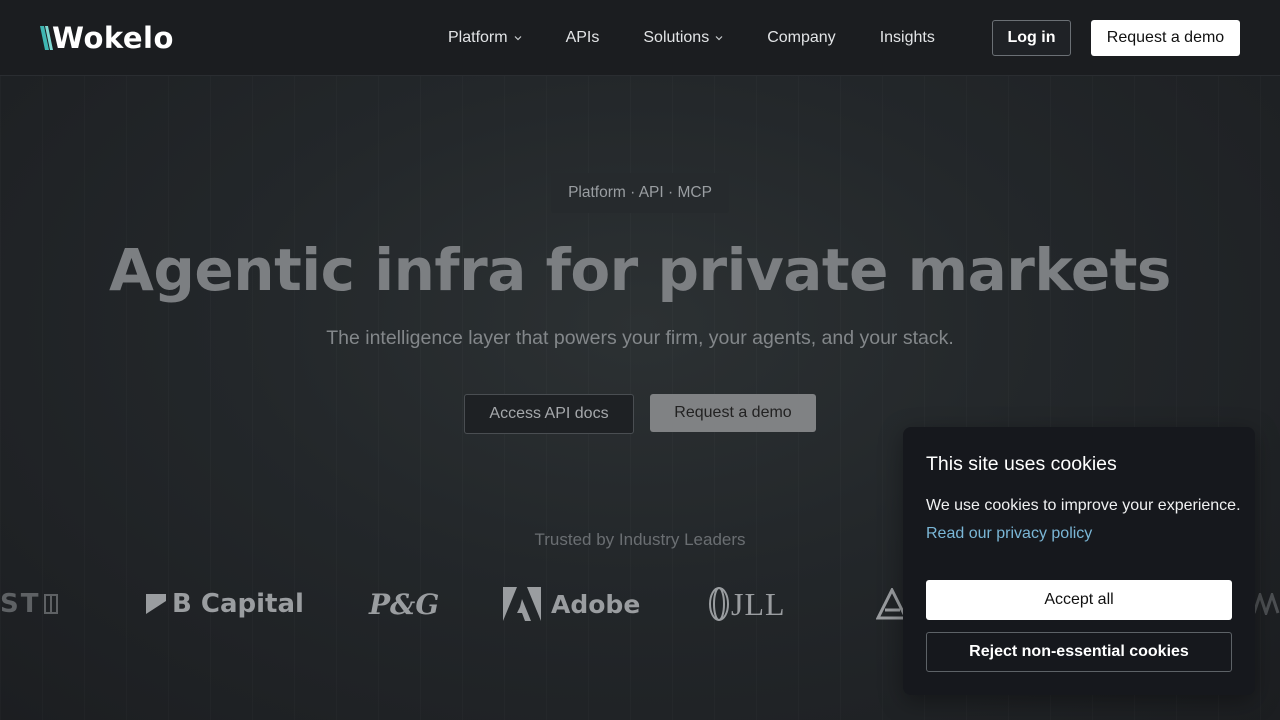 The image size is (1280, 720). Describe the element at coordinates (51, 604) in the screenshot. I see `building-icon` at that location.